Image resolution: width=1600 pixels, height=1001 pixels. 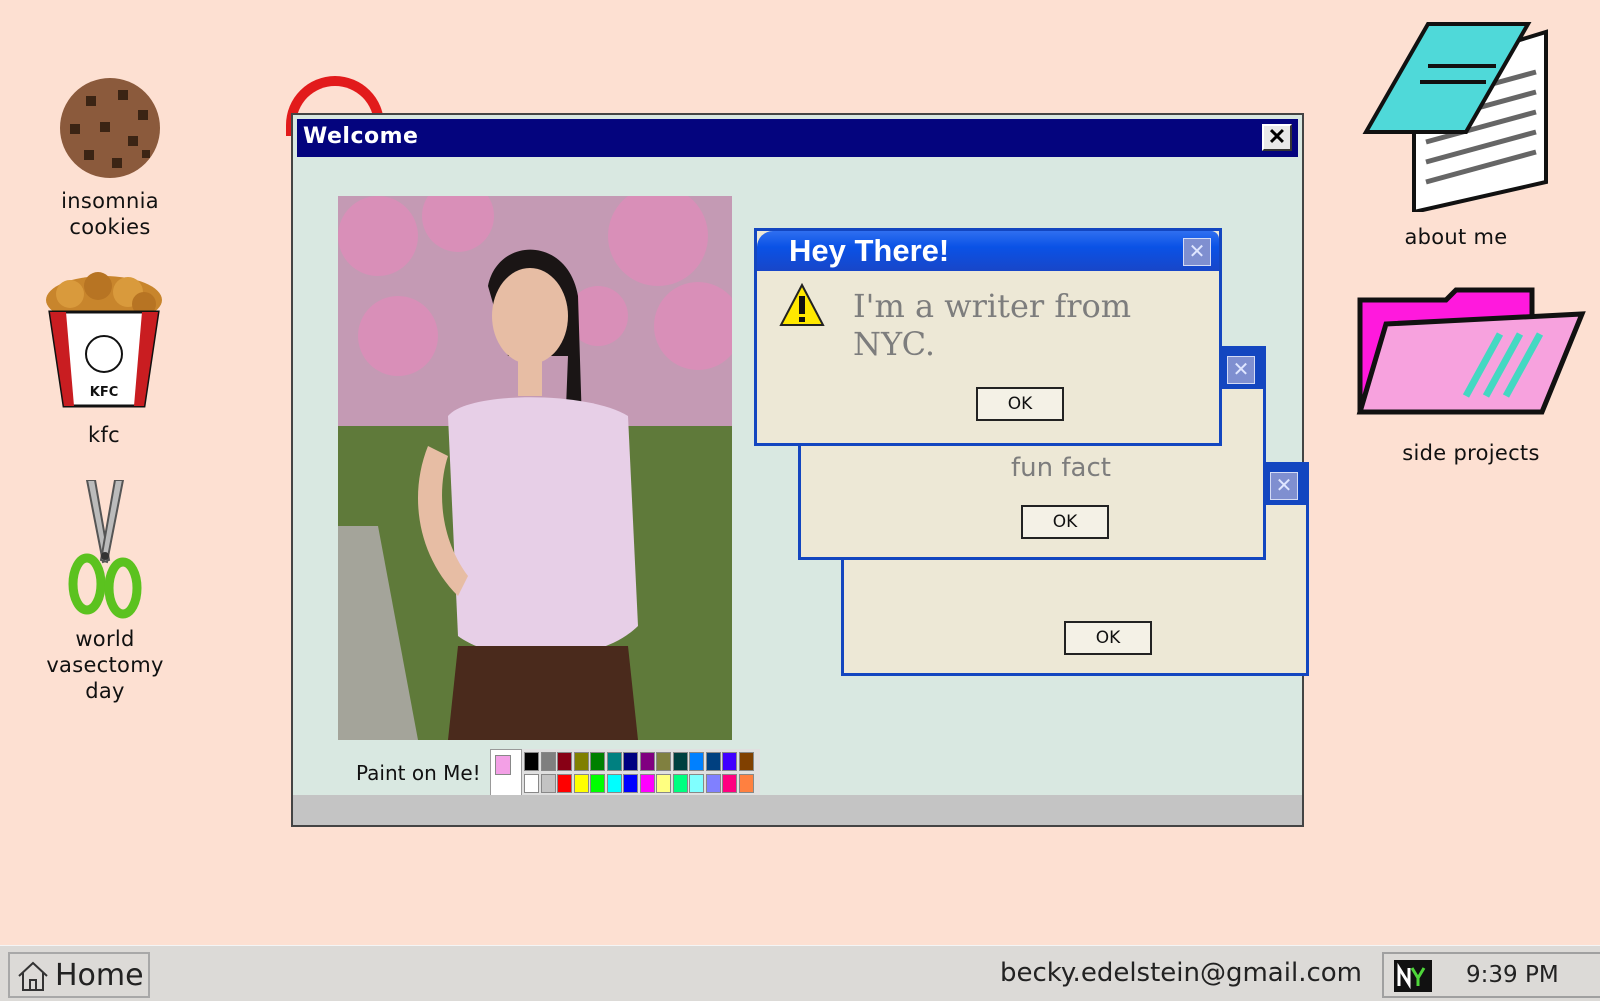 I want to click on hey-there-close-button: ✕, so click(x=1197, y=252).